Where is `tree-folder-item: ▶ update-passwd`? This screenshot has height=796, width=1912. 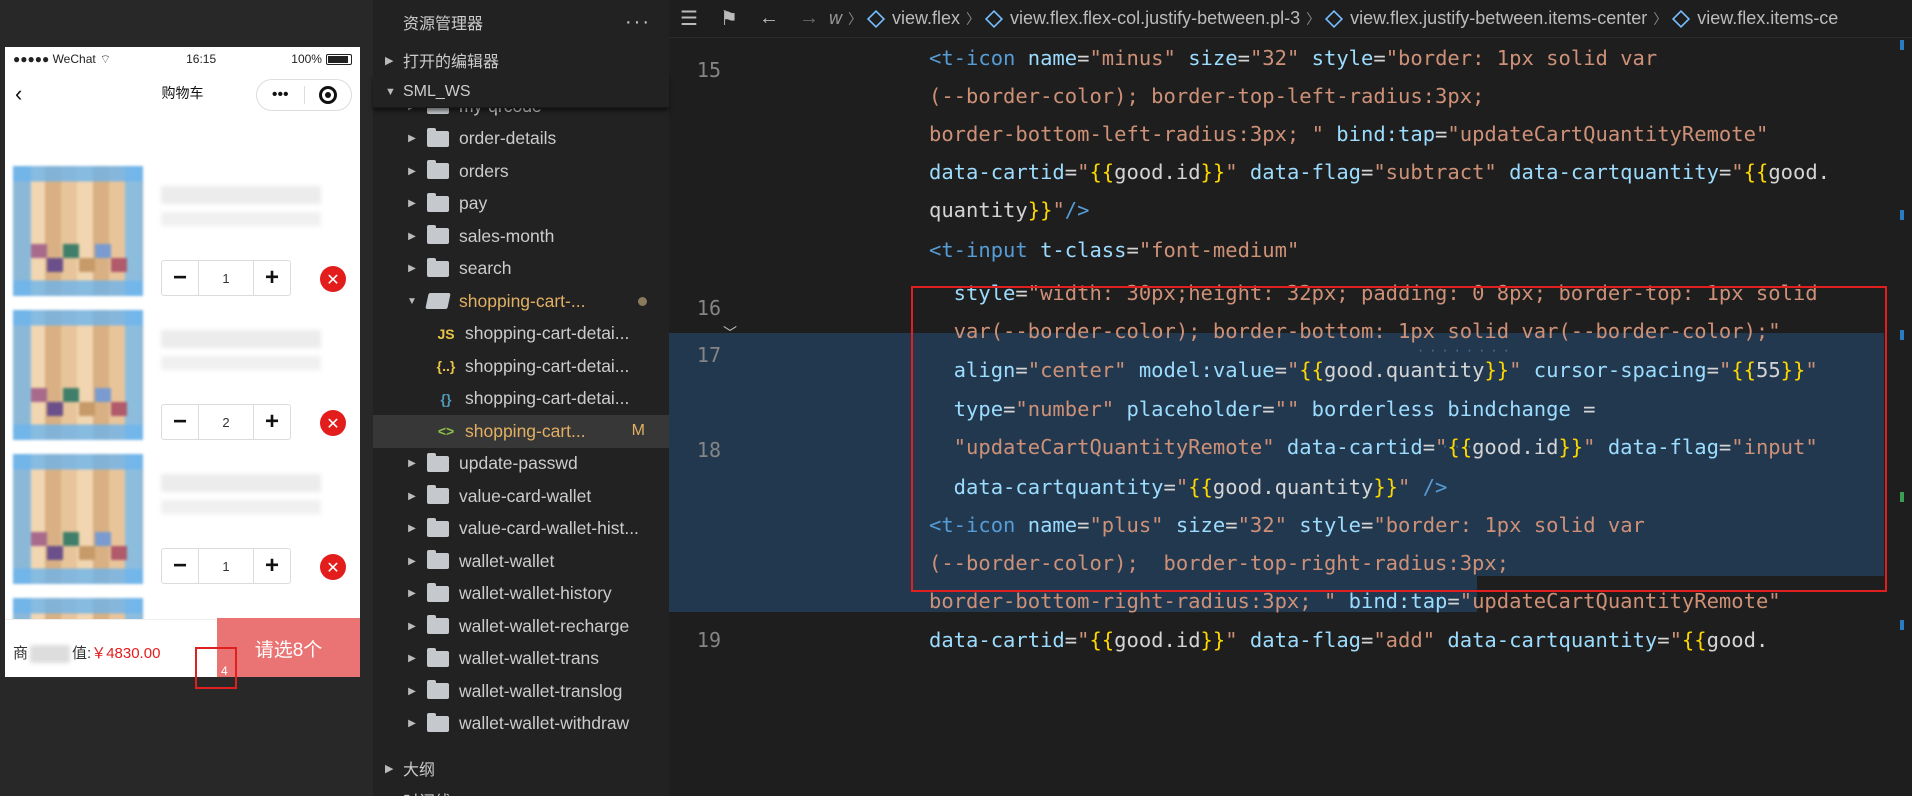 tree-folder-item: ▶ update-passwd is located at coordinates (521, 464).